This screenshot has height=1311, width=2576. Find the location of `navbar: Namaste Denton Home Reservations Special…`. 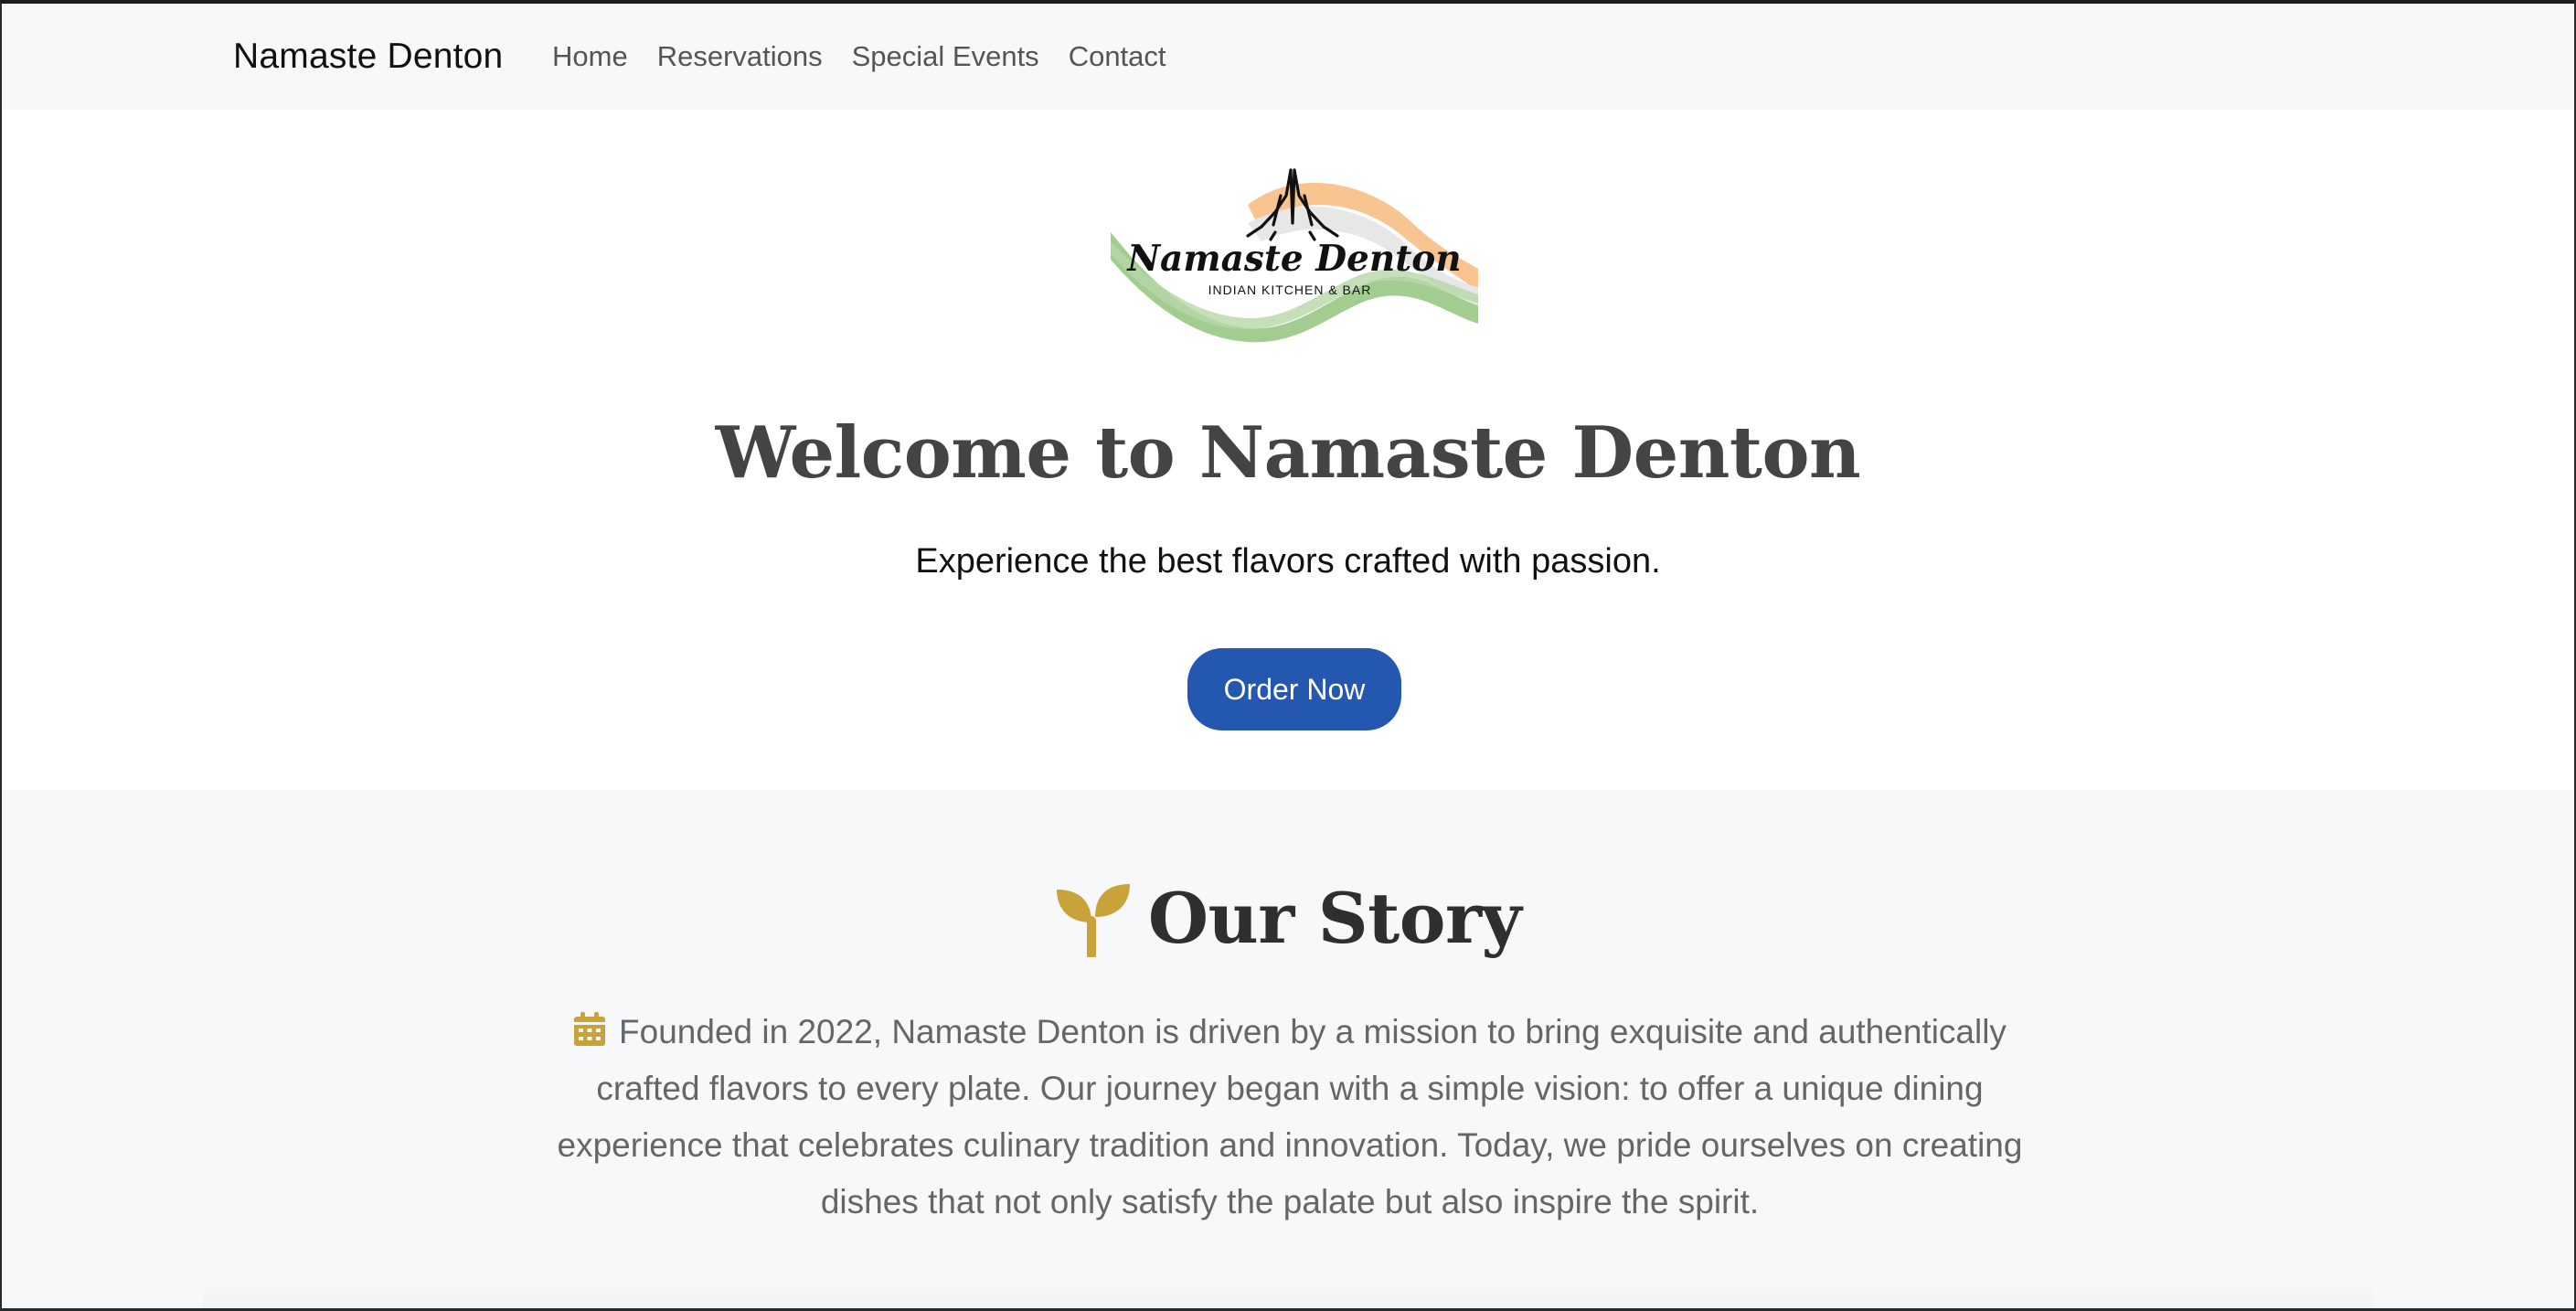

navbar: Namaste Denton Home Reservations Special… is located at coordinates (1288, 57).